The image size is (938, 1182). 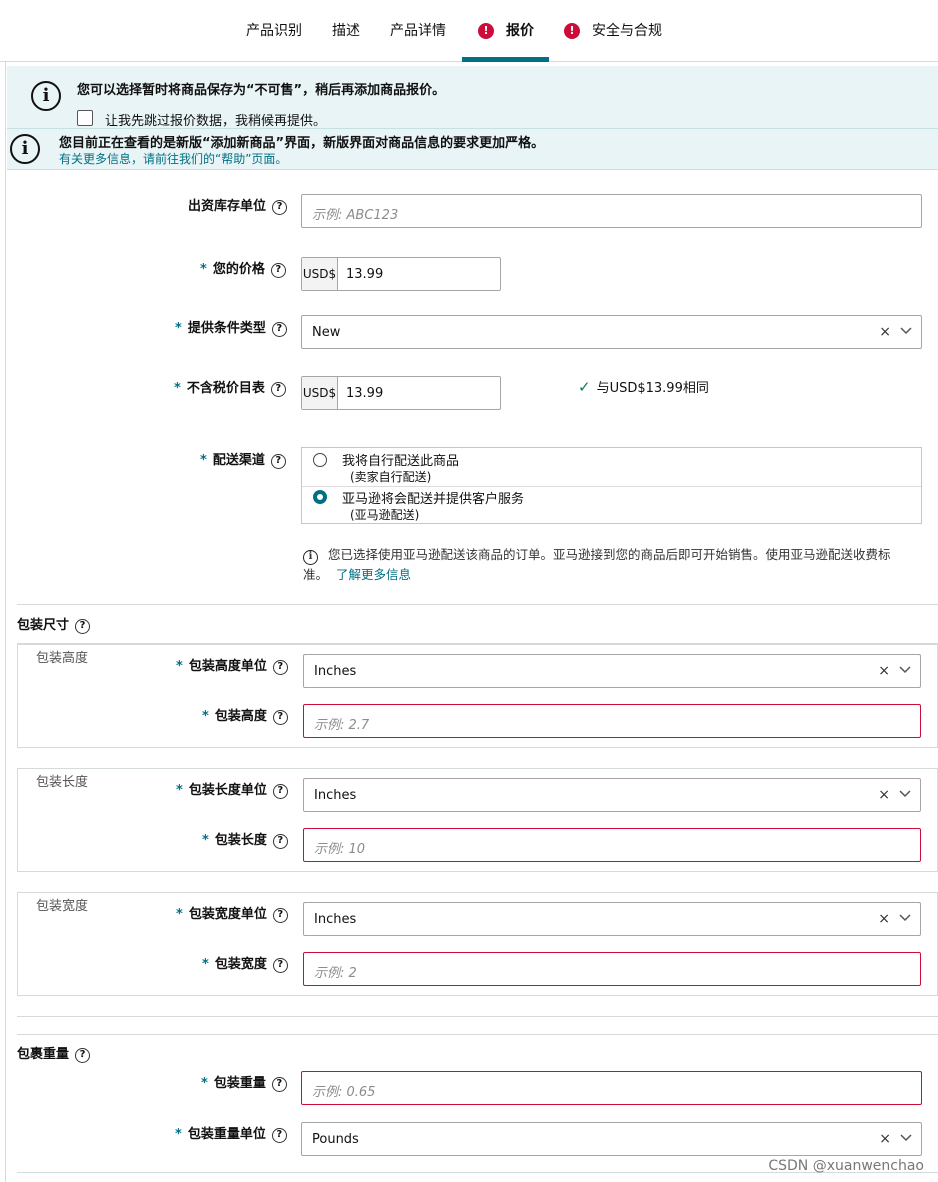 What do you see at coordinates (477, 696) in the screenshot?
I see `package-height-group: 包装高度 * 包装高度单位? Inches × * 包装高度? 示例: 2.7` at bounding box center [477, 696].